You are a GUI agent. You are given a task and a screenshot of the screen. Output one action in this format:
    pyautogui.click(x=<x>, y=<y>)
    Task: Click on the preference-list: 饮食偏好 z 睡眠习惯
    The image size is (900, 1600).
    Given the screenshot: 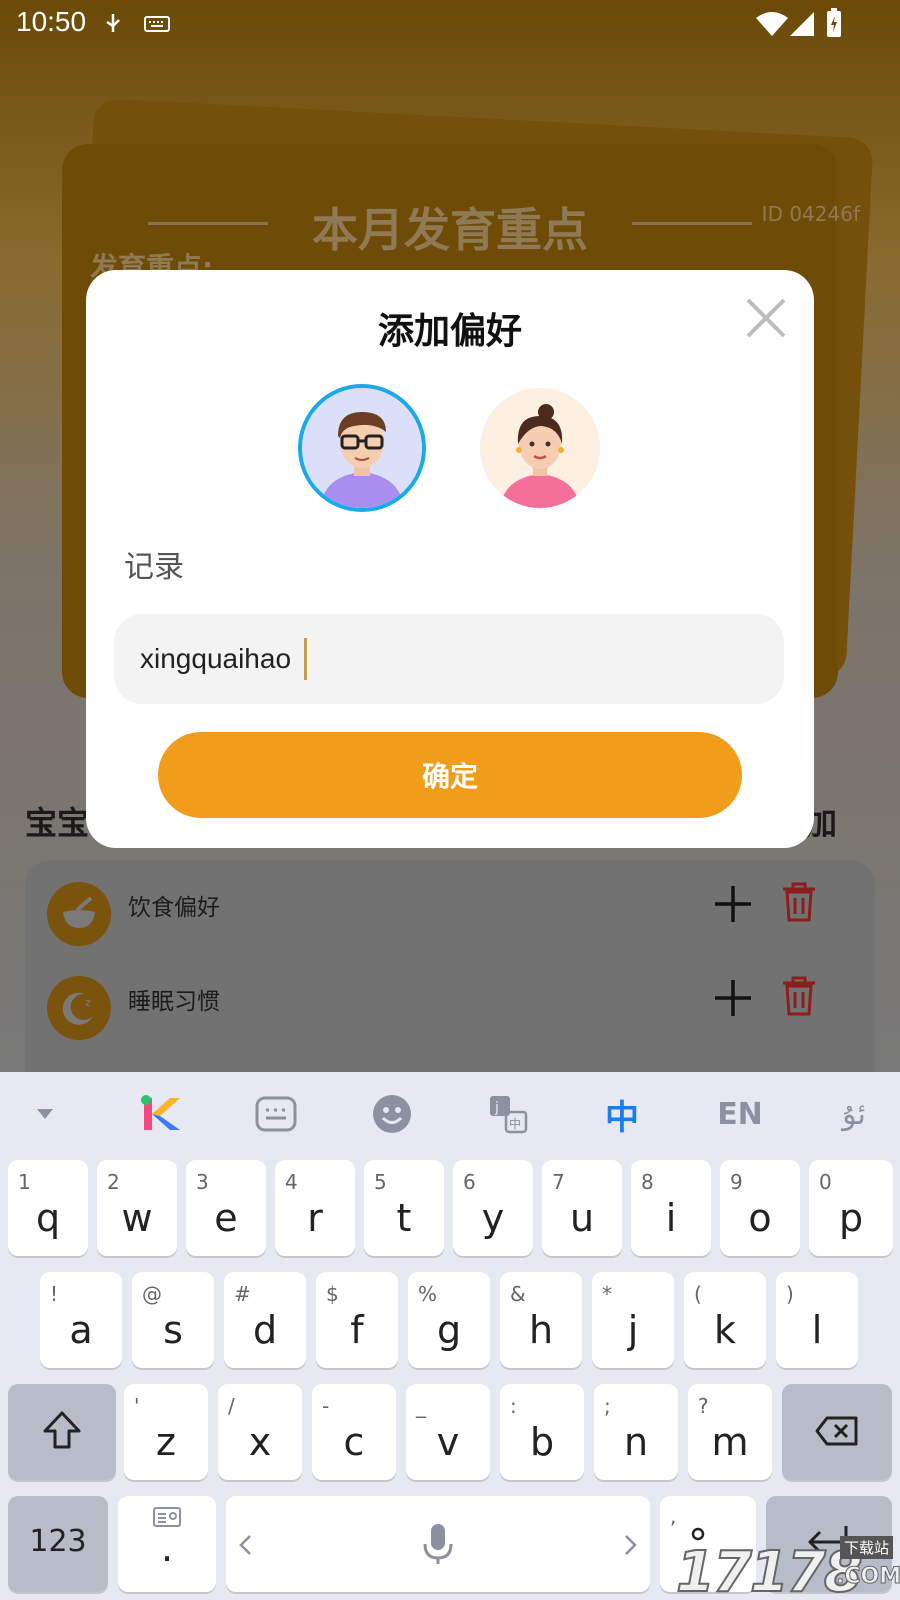 What is the action you would take?
    pyautogui.click(x=450, y=966)
    